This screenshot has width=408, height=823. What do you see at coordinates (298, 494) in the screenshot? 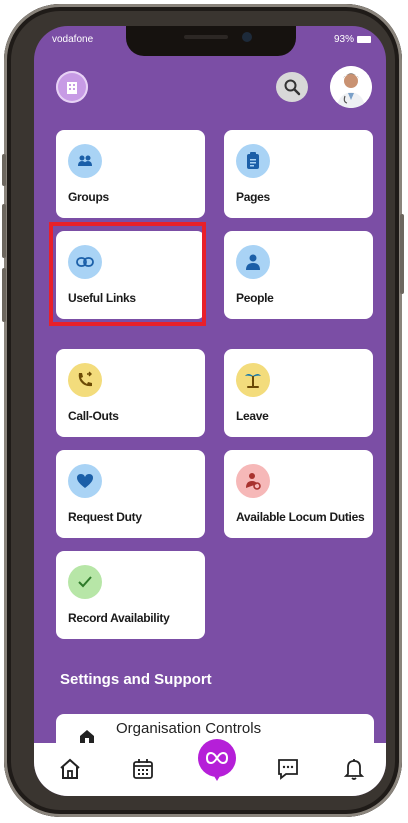
I see `tile-available-locum-duties: Available Locum Duties` at bounding box center [298, 494].